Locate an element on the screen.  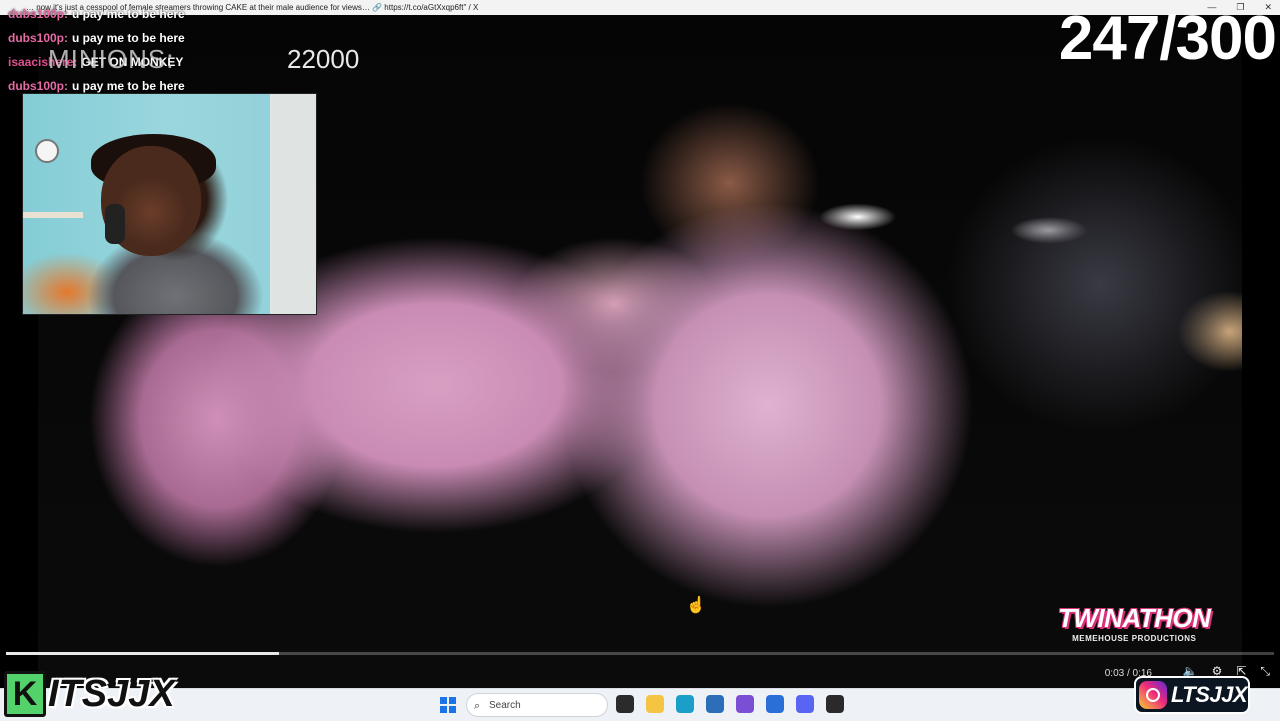
headset-icon is located at coordinates (115, 224).